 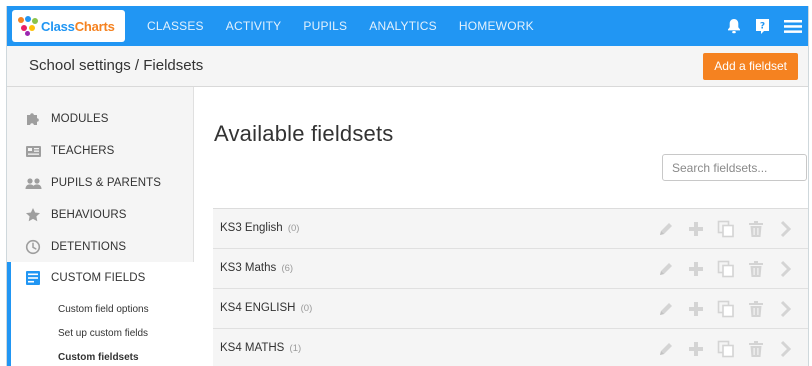 I want to click on help-icon: ?, so click(x=762, y=26).